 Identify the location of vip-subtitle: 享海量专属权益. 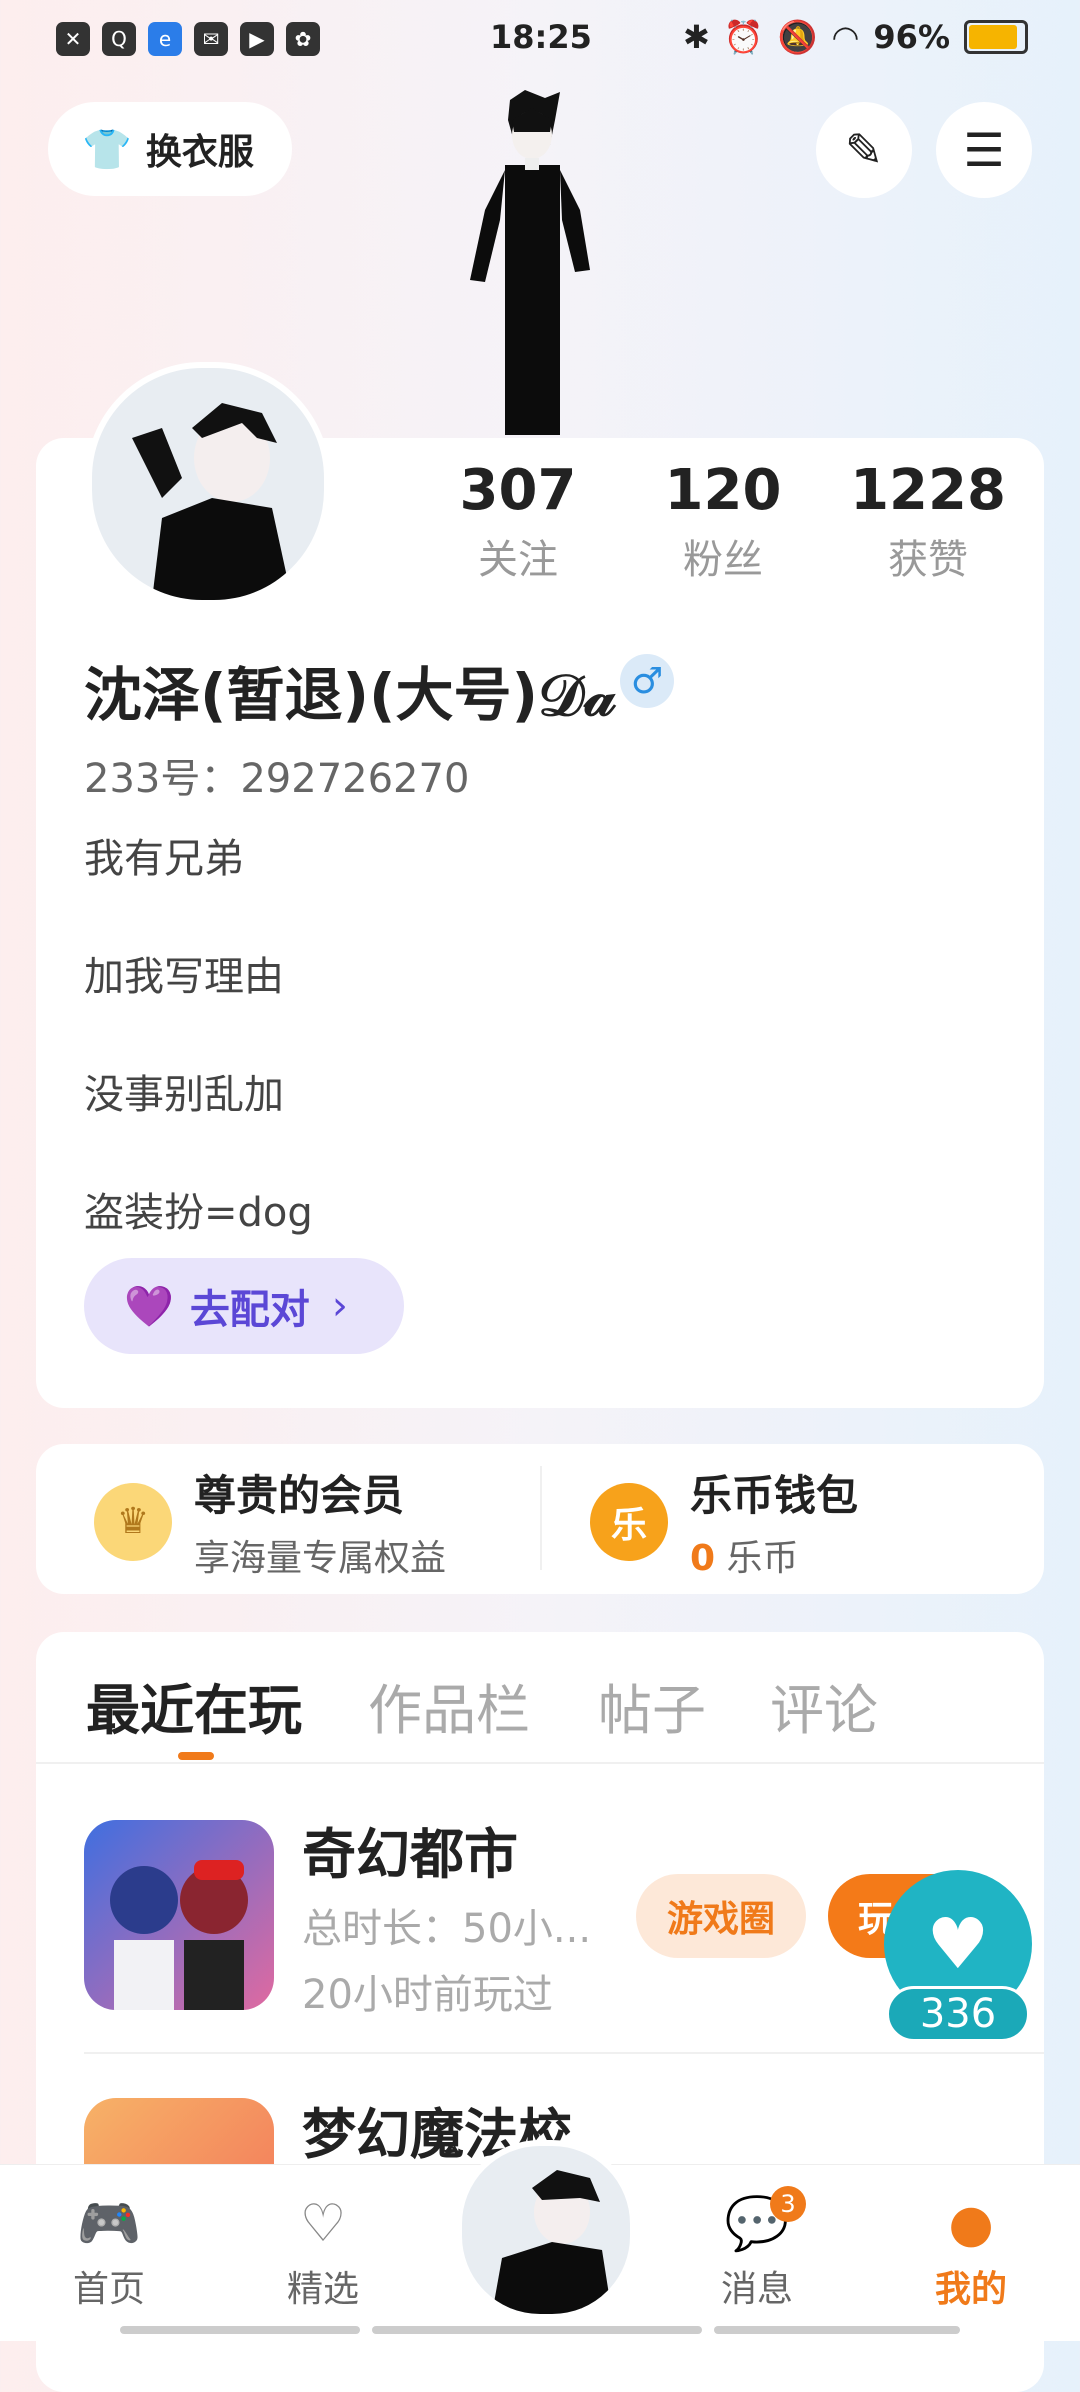
(320, 1558).